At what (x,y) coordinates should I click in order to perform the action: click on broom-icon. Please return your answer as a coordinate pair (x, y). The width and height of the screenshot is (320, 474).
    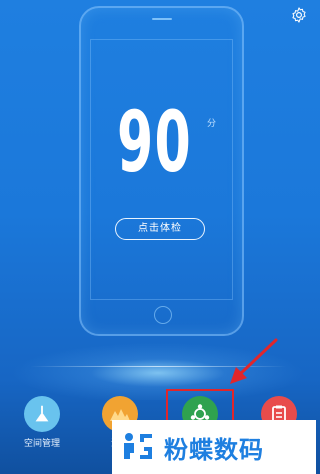
    Looking at the image, I should click on (42, 414).